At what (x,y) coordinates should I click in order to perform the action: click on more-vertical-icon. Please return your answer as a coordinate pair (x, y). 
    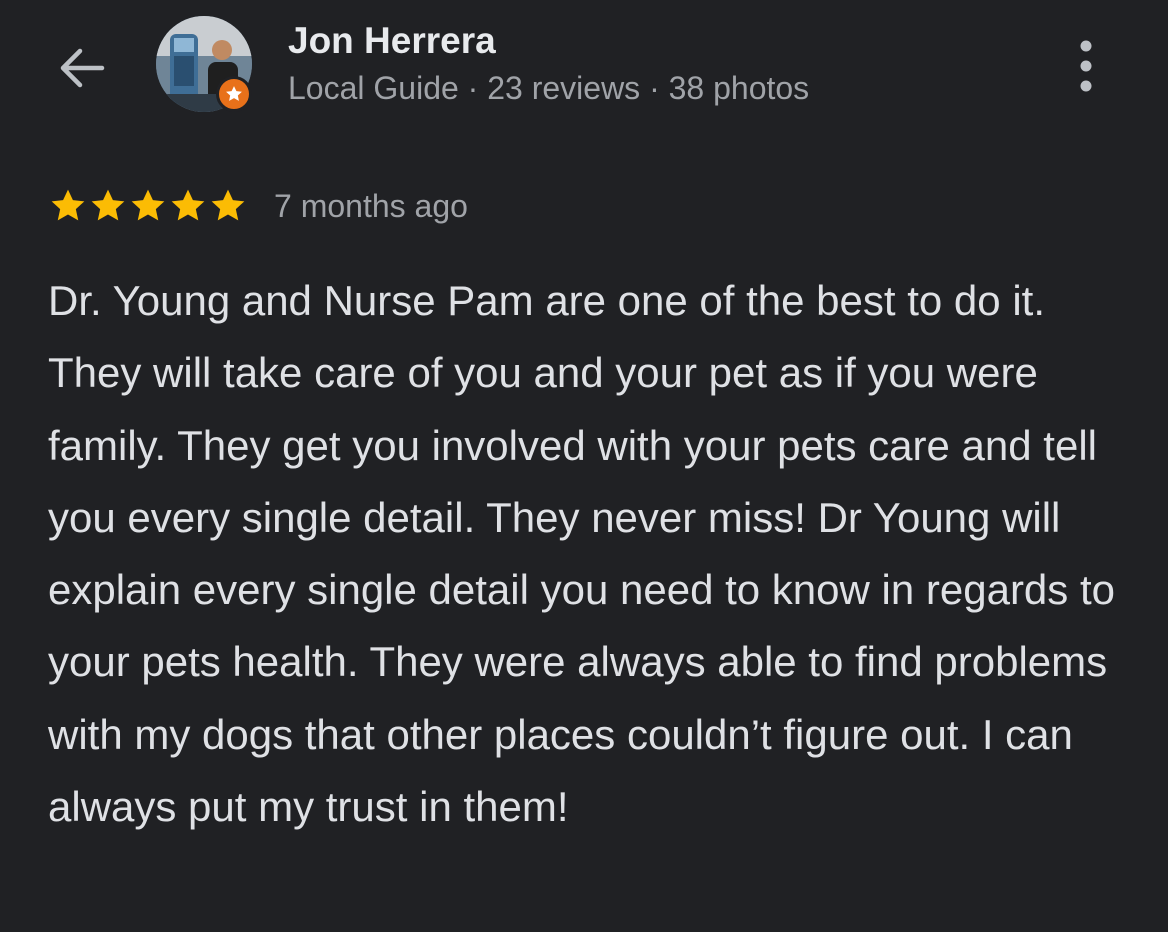
    Looking at the image, I should click on (1086, 66).